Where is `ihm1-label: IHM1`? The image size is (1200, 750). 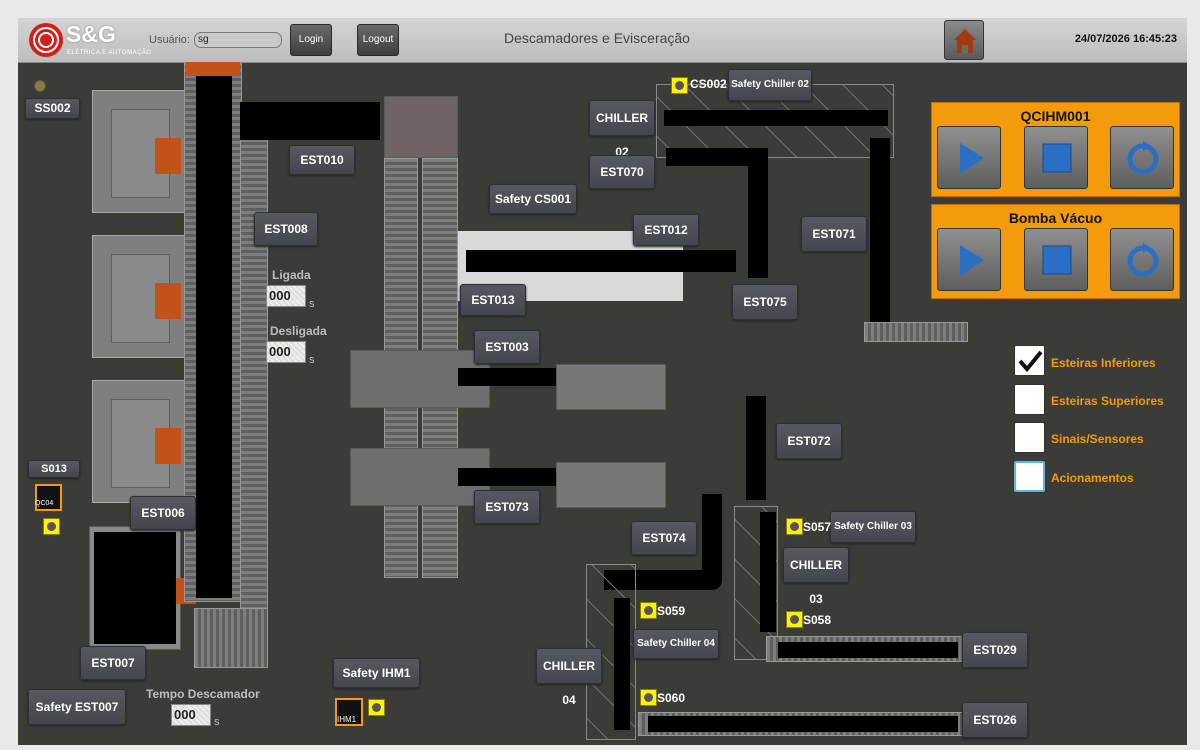
ihm1-label: IHM1 is located at coordinates (347, 719).